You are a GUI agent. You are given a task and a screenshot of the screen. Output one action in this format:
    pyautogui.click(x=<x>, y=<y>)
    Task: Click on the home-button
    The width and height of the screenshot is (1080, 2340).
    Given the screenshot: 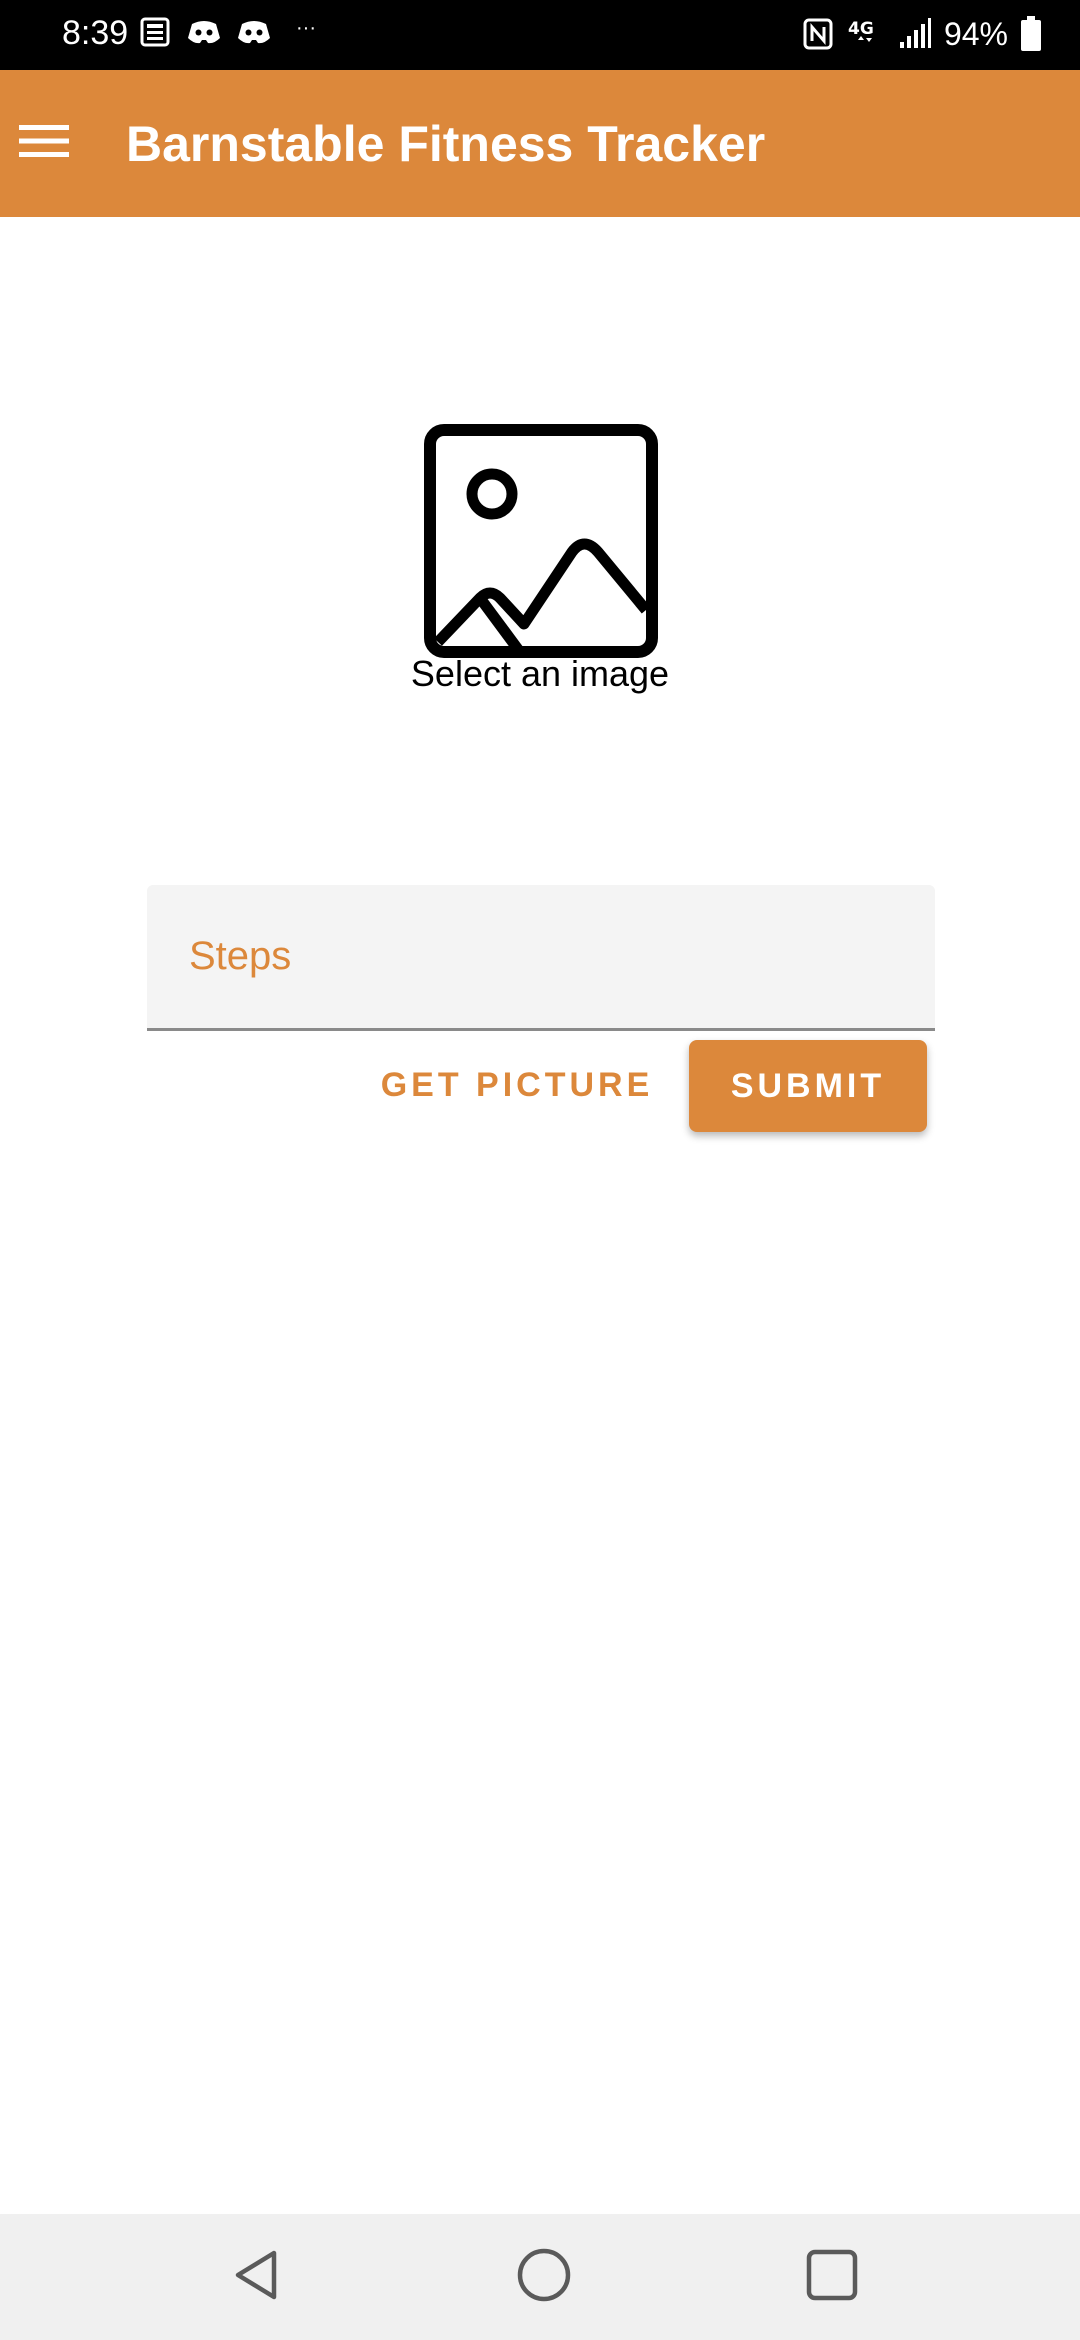 What is the action you would take?
    pyautogui.click(x=544, y=2277)
    